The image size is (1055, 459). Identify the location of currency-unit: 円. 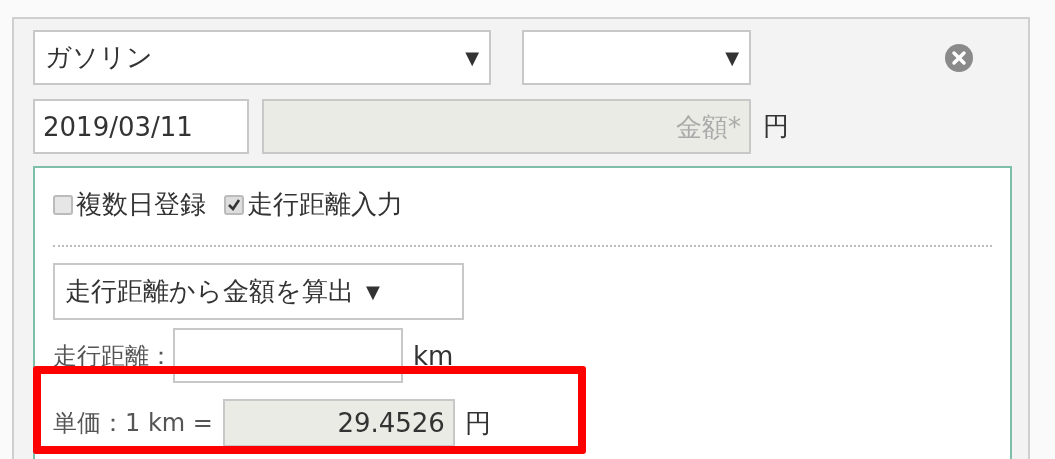
(776, 126).